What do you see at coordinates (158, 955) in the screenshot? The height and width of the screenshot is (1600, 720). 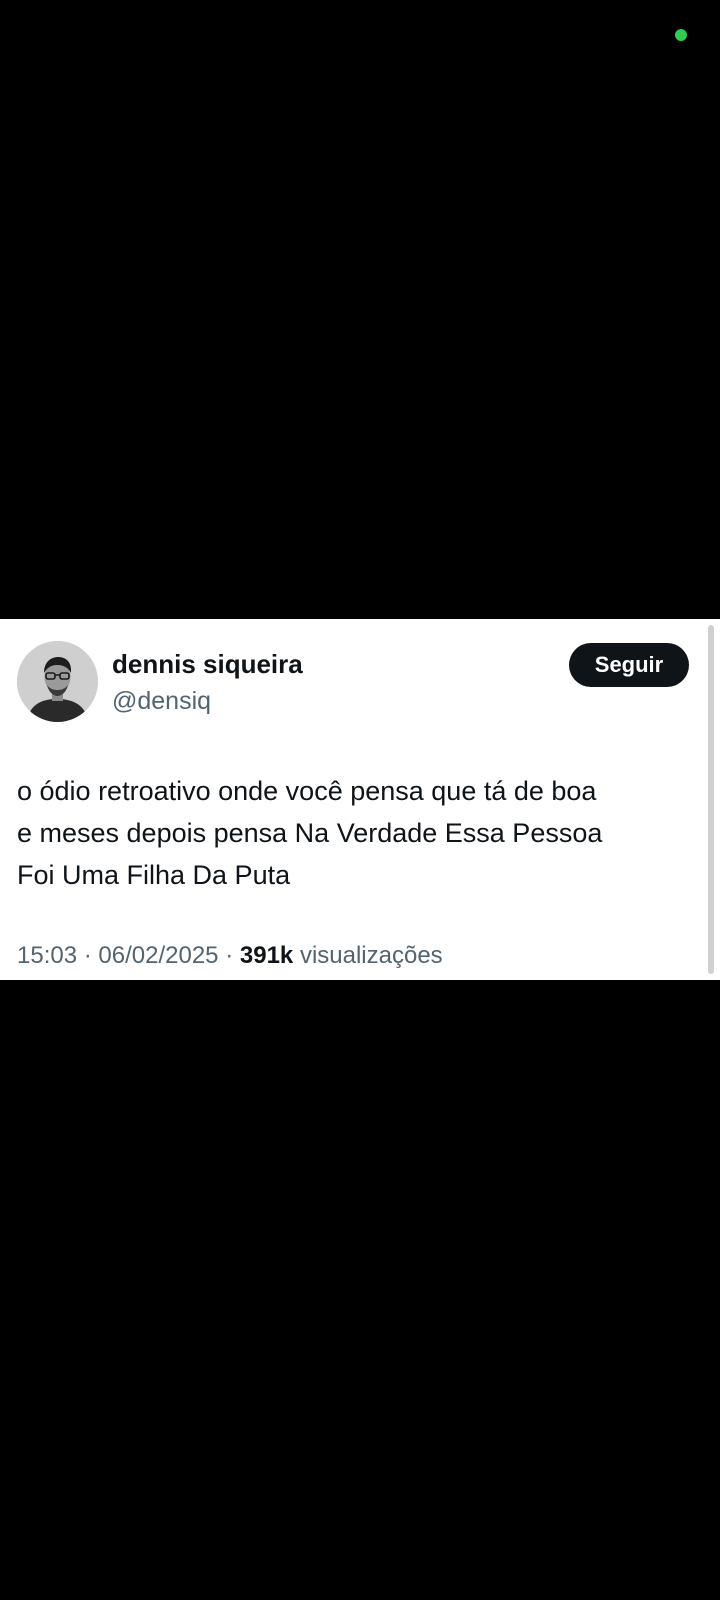 I see `tweet-date: 06/02/2025` at bounding box center [158, 955].